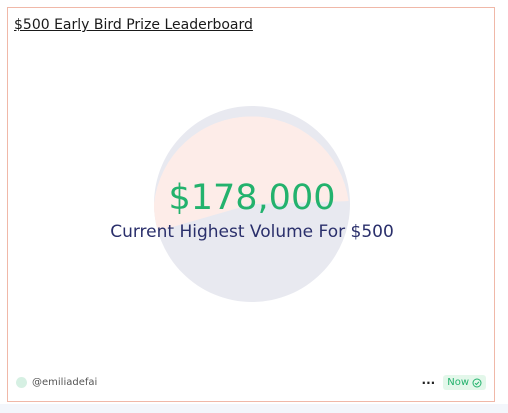 Image resolution: width=508 pixels, height=413 pixels. What do you see at coordinates (254, 408) in the screenshot?
I see `page-bottom-strip` at bounding box center [254, 408].